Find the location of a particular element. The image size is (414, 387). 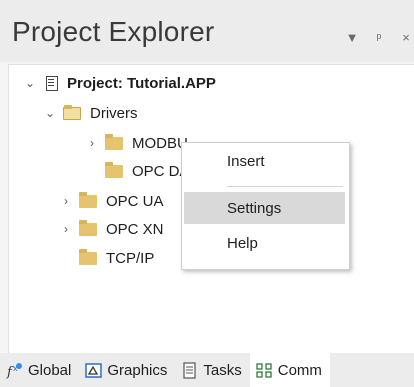

panel-title: Project Explorer is located at coordinates (113, 31).